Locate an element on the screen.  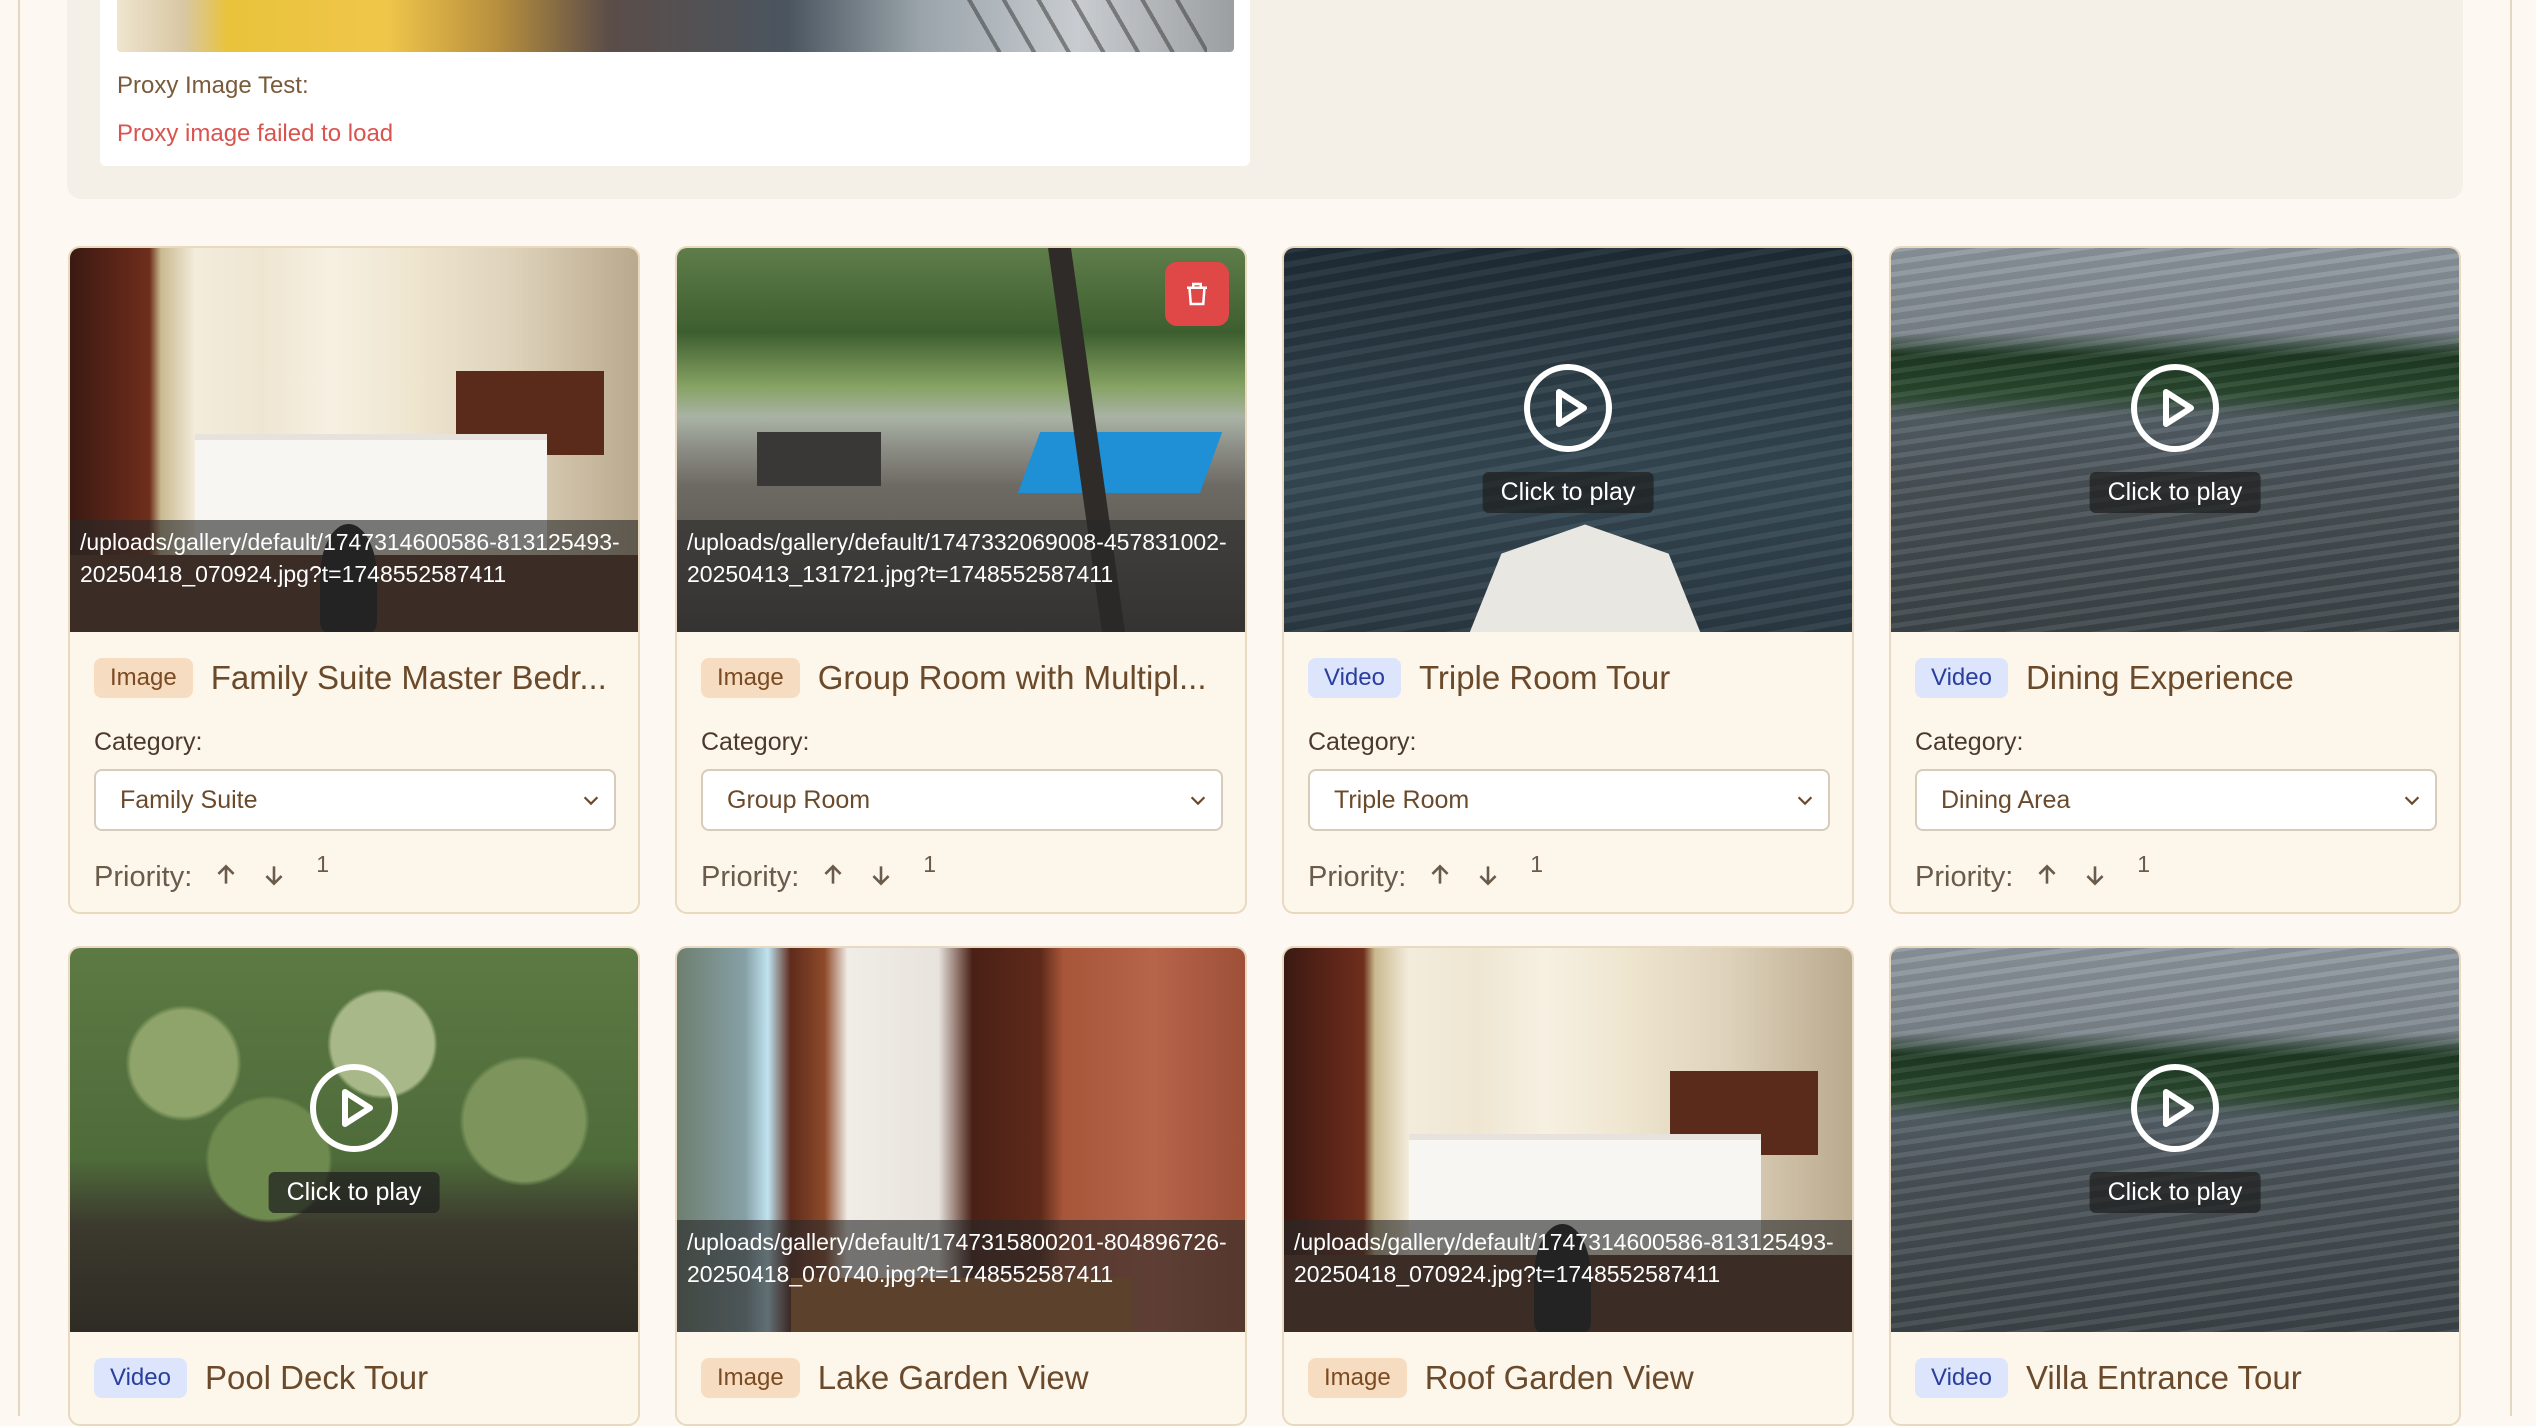
proxy-test-label: Proxy Image Test: is located at coordinates (213, 85).